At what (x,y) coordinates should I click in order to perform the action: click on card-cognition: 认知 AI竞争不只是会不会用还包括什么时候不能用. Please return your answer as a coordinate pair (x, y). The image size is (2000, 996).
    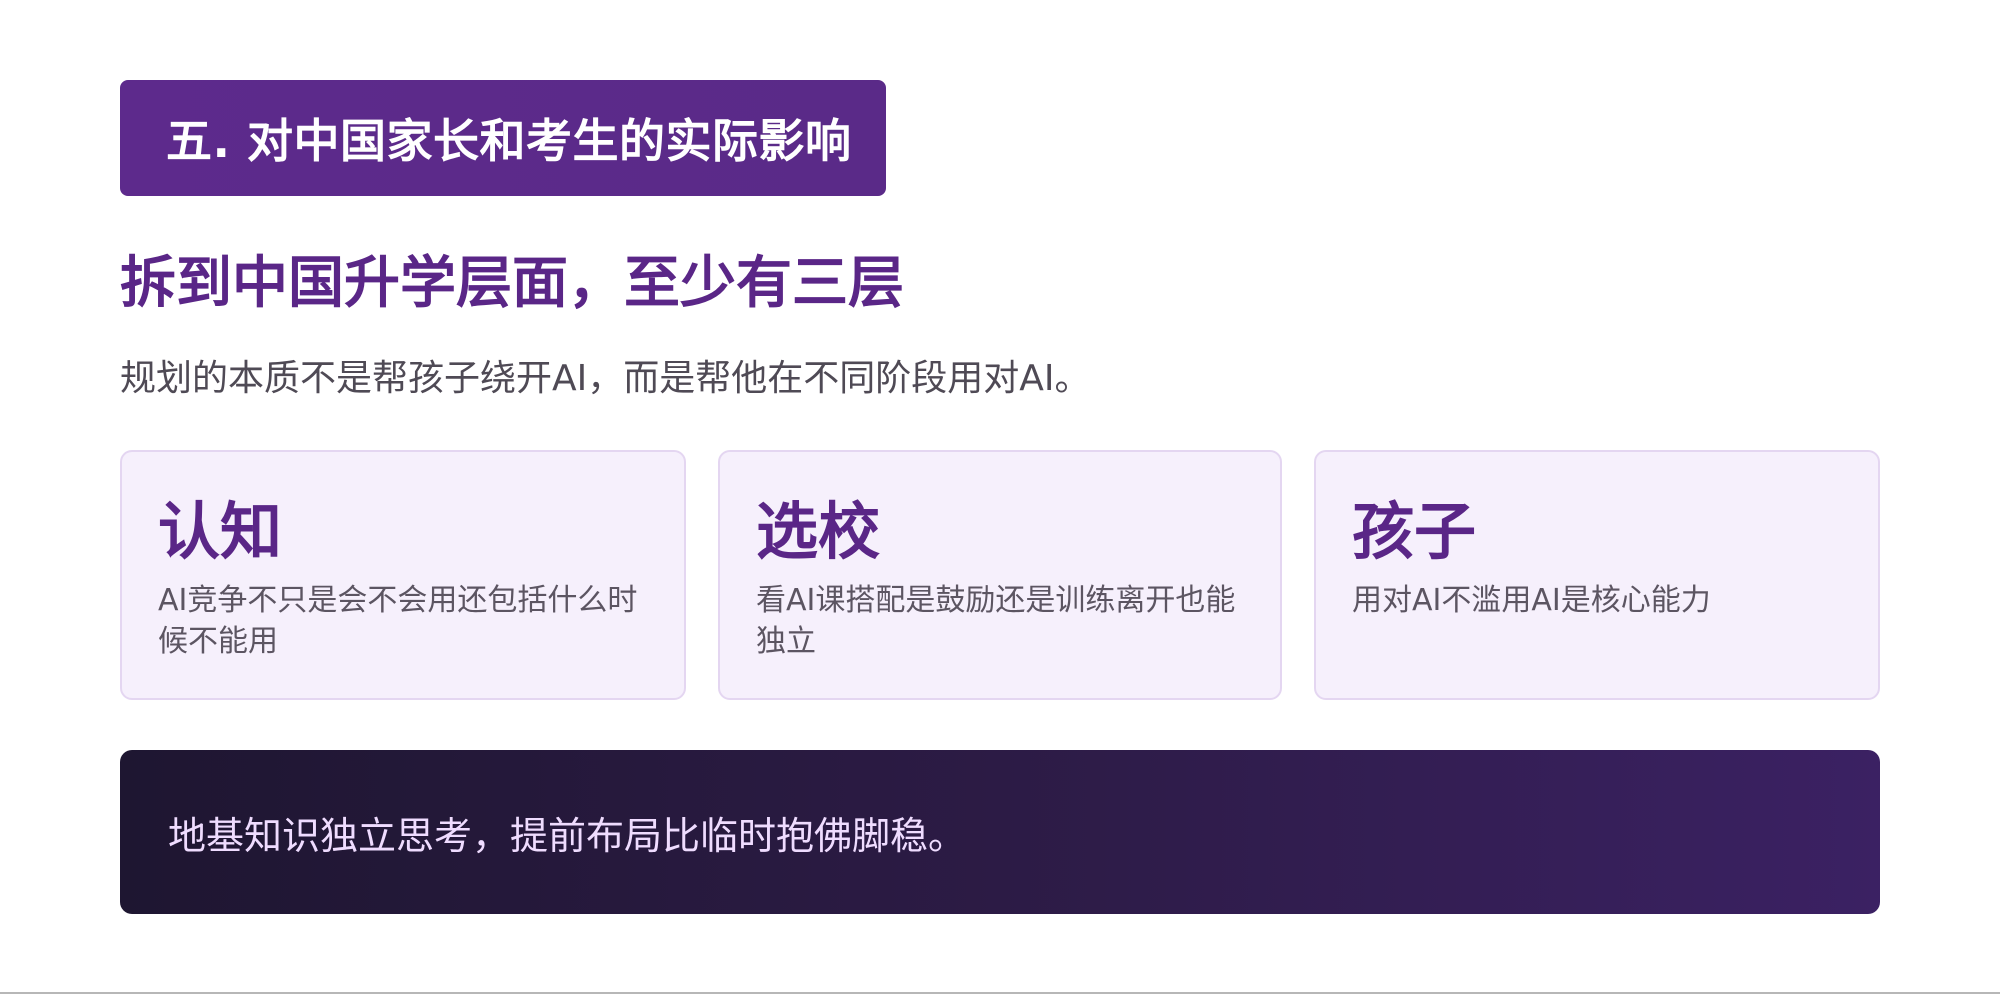
    Looking at the image, I should click on (403, 575).